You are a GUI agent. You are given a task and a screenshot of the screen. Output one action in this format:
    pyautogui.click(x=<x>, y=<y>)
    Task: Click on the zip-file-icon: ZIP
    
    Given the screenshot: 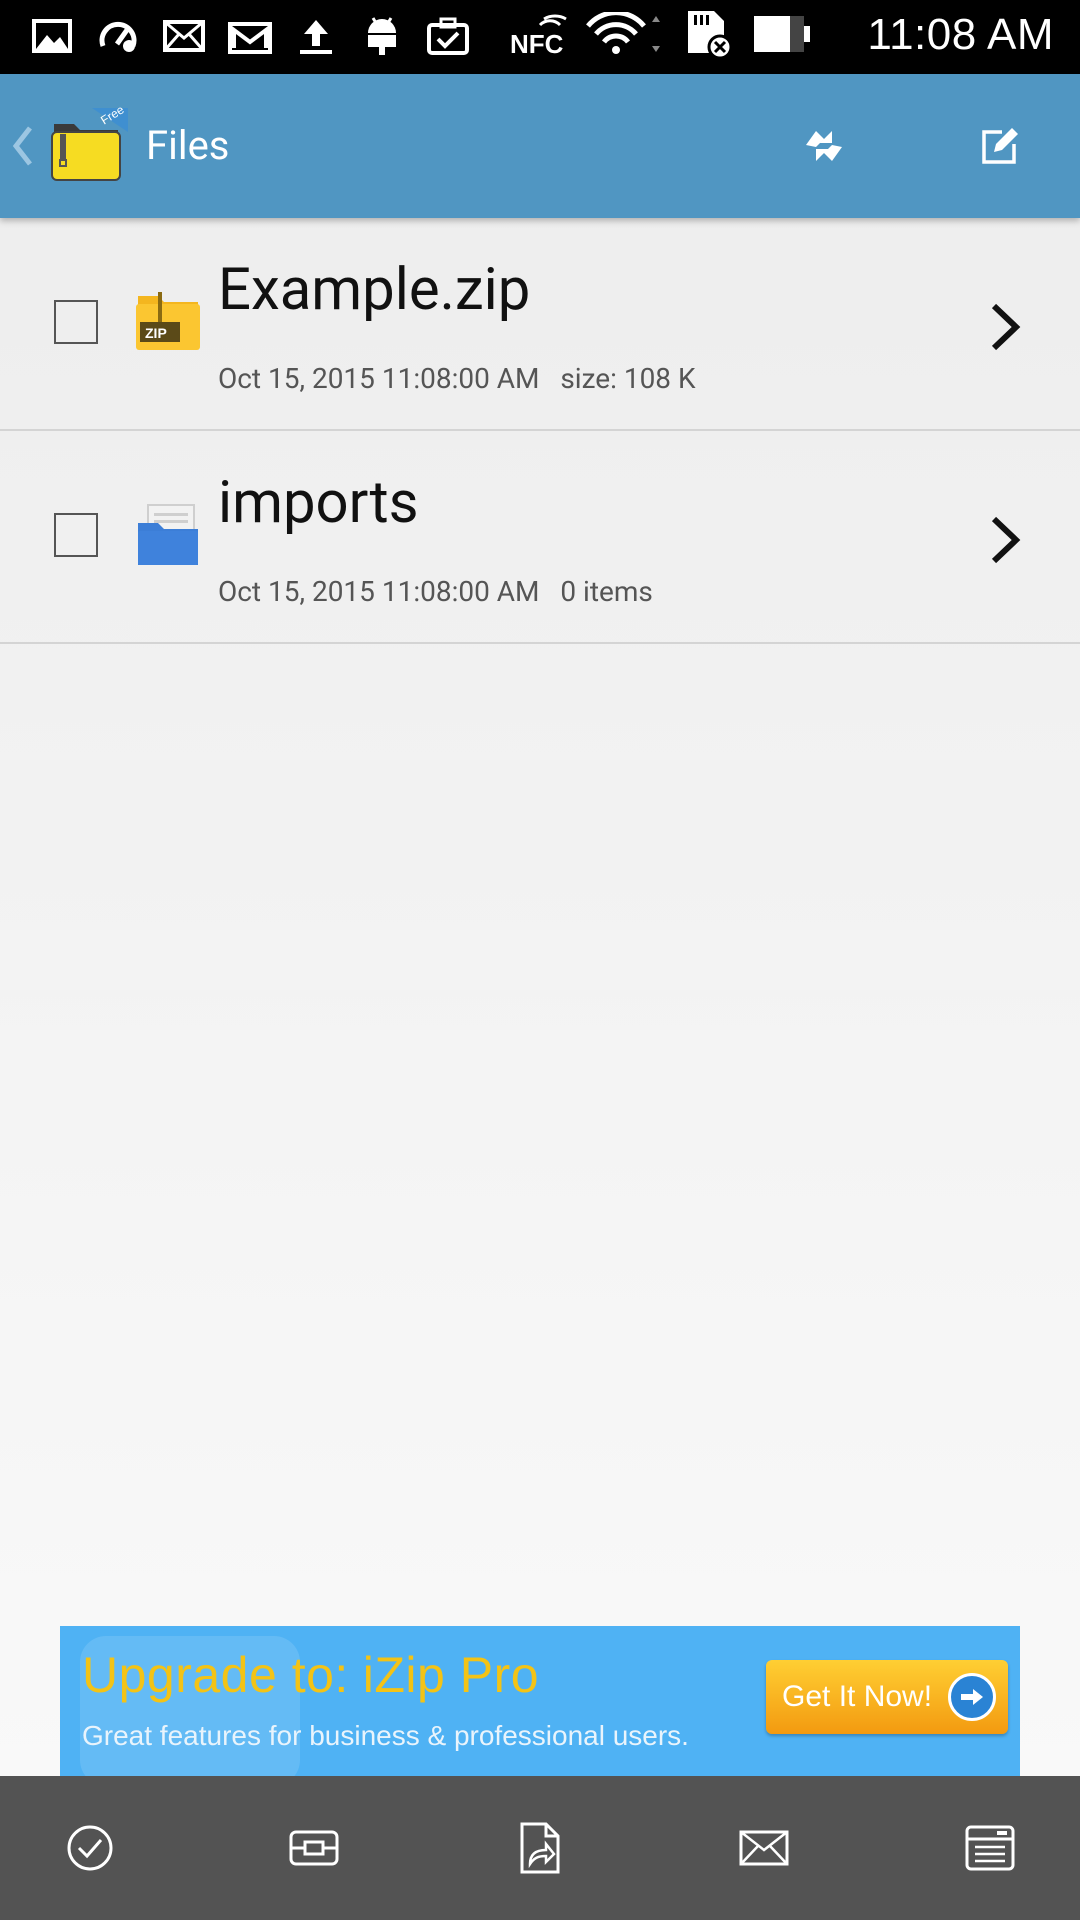 What is the action you would take?
    pyautogui.click(x=168, y=323)
    